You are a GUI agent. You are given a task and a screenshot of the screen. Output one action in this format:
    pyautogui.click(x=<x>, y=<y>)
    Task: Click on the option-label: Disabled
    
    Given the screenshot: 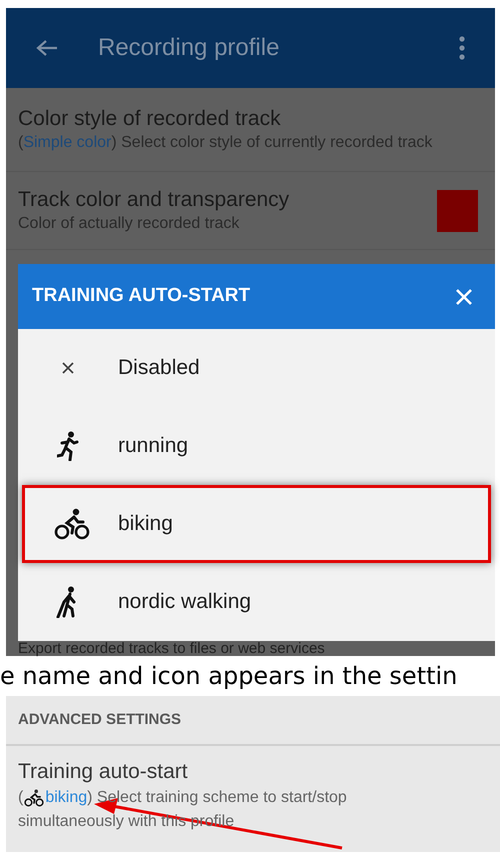 What is the action you would take?
    pyautogui.click(x=159, y=368)
    